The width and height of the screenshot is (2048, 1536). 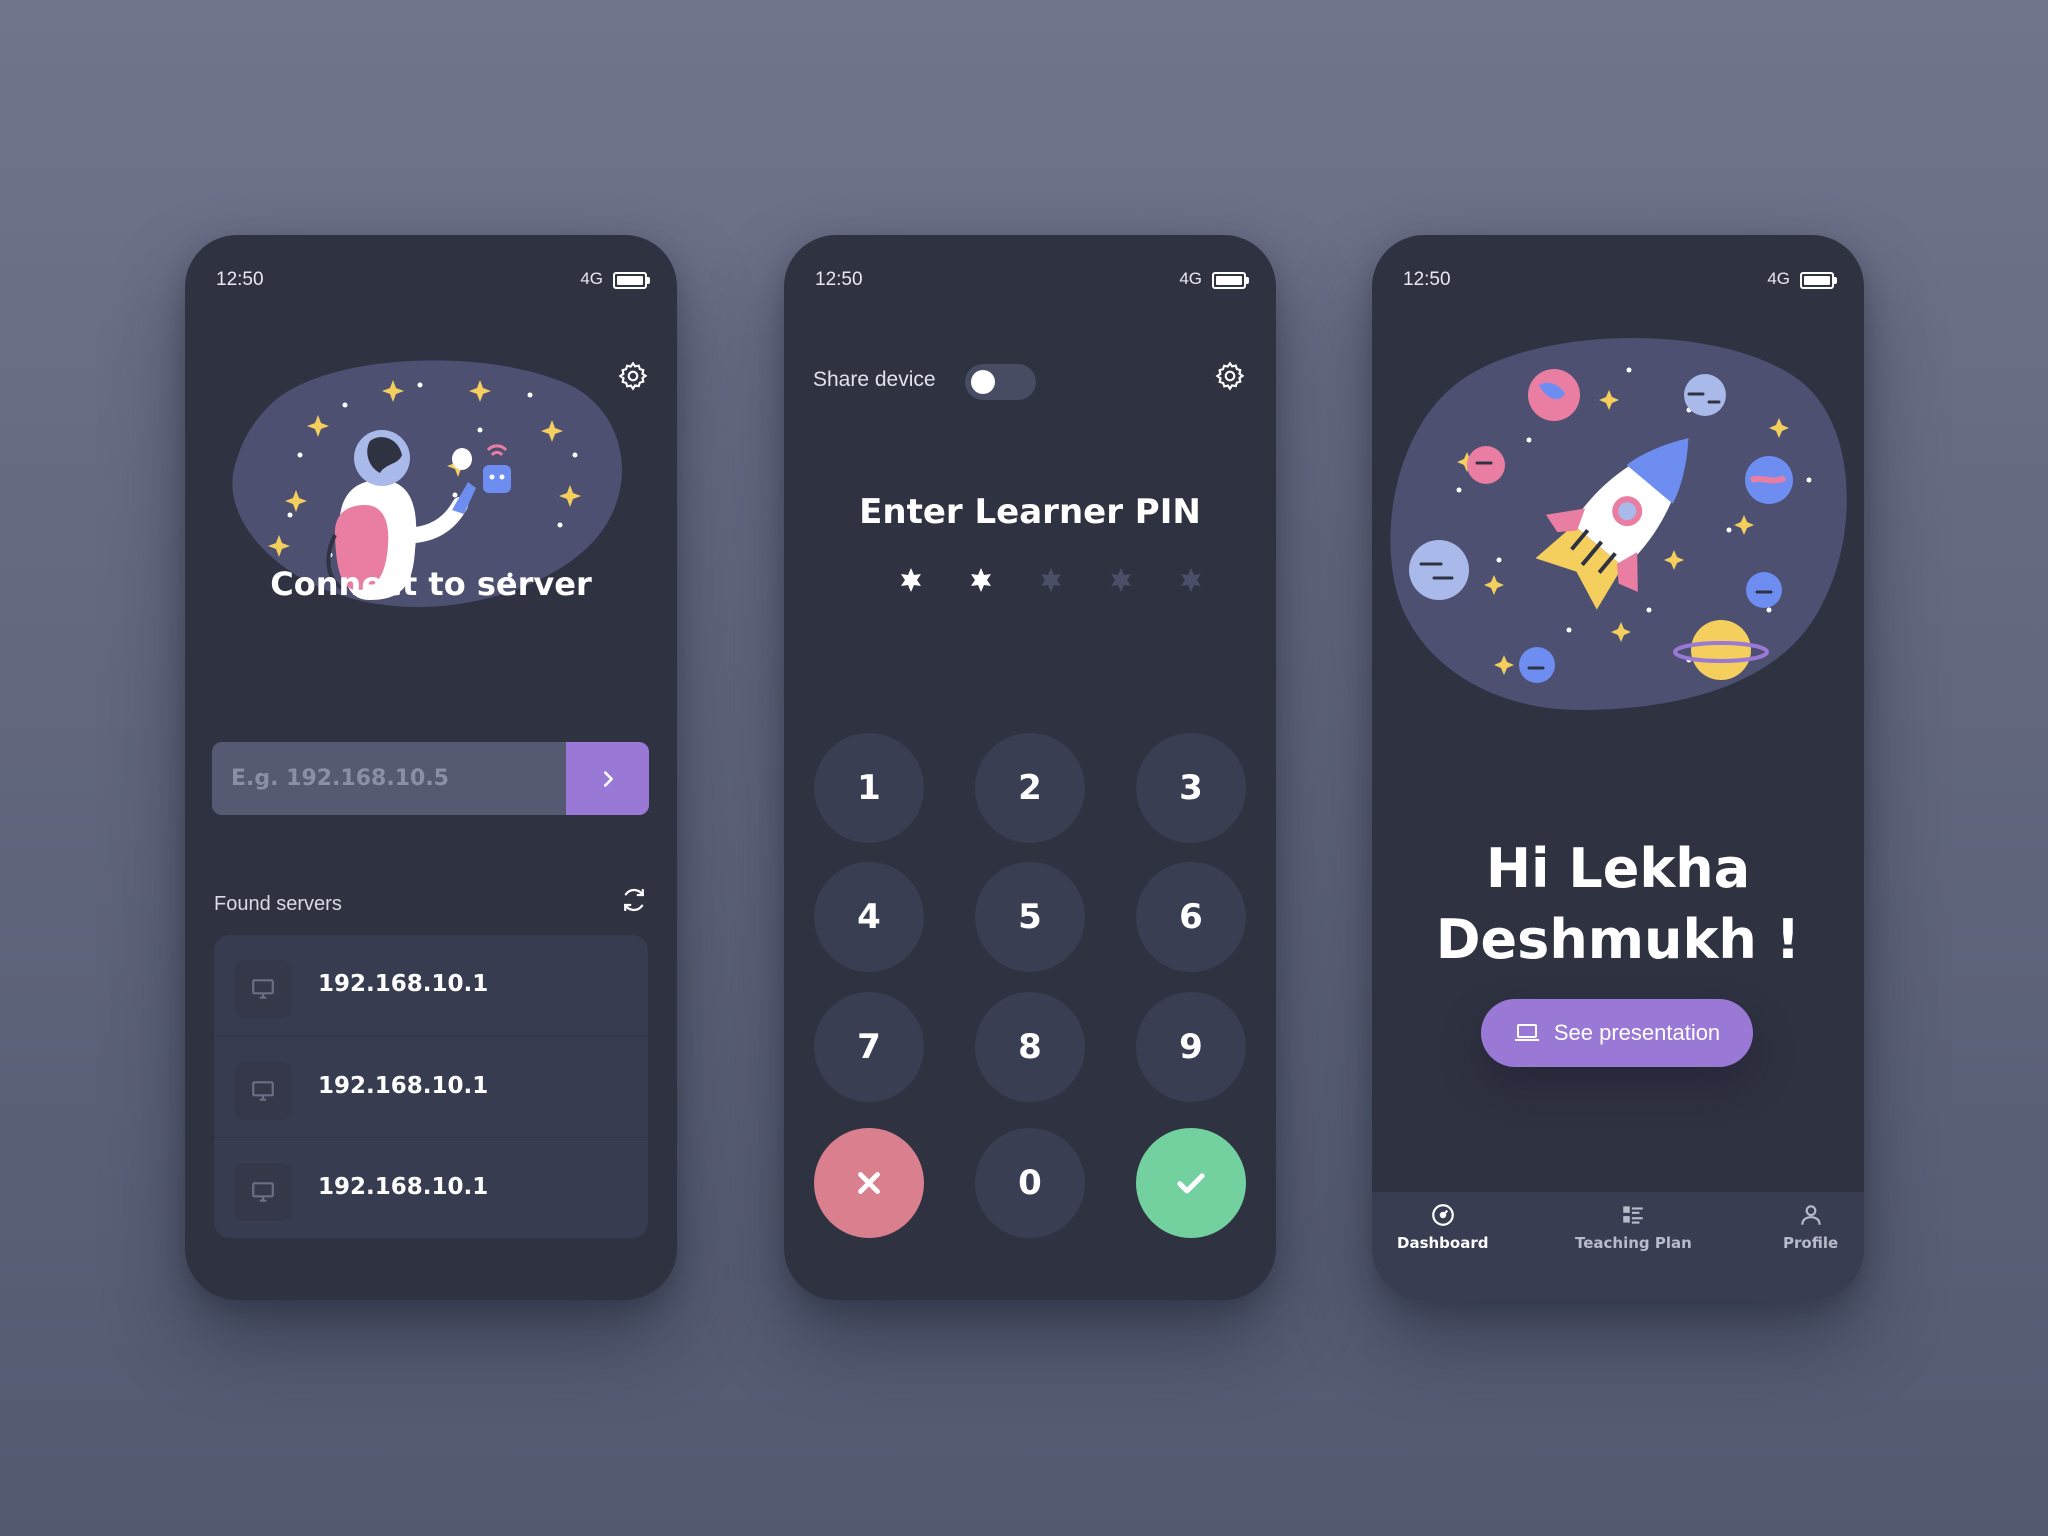 What do you see at coordinates (1030, 1047) in the screenshot?
I see `keypad-key-8: 8` at bounding box center [1030, 1047].